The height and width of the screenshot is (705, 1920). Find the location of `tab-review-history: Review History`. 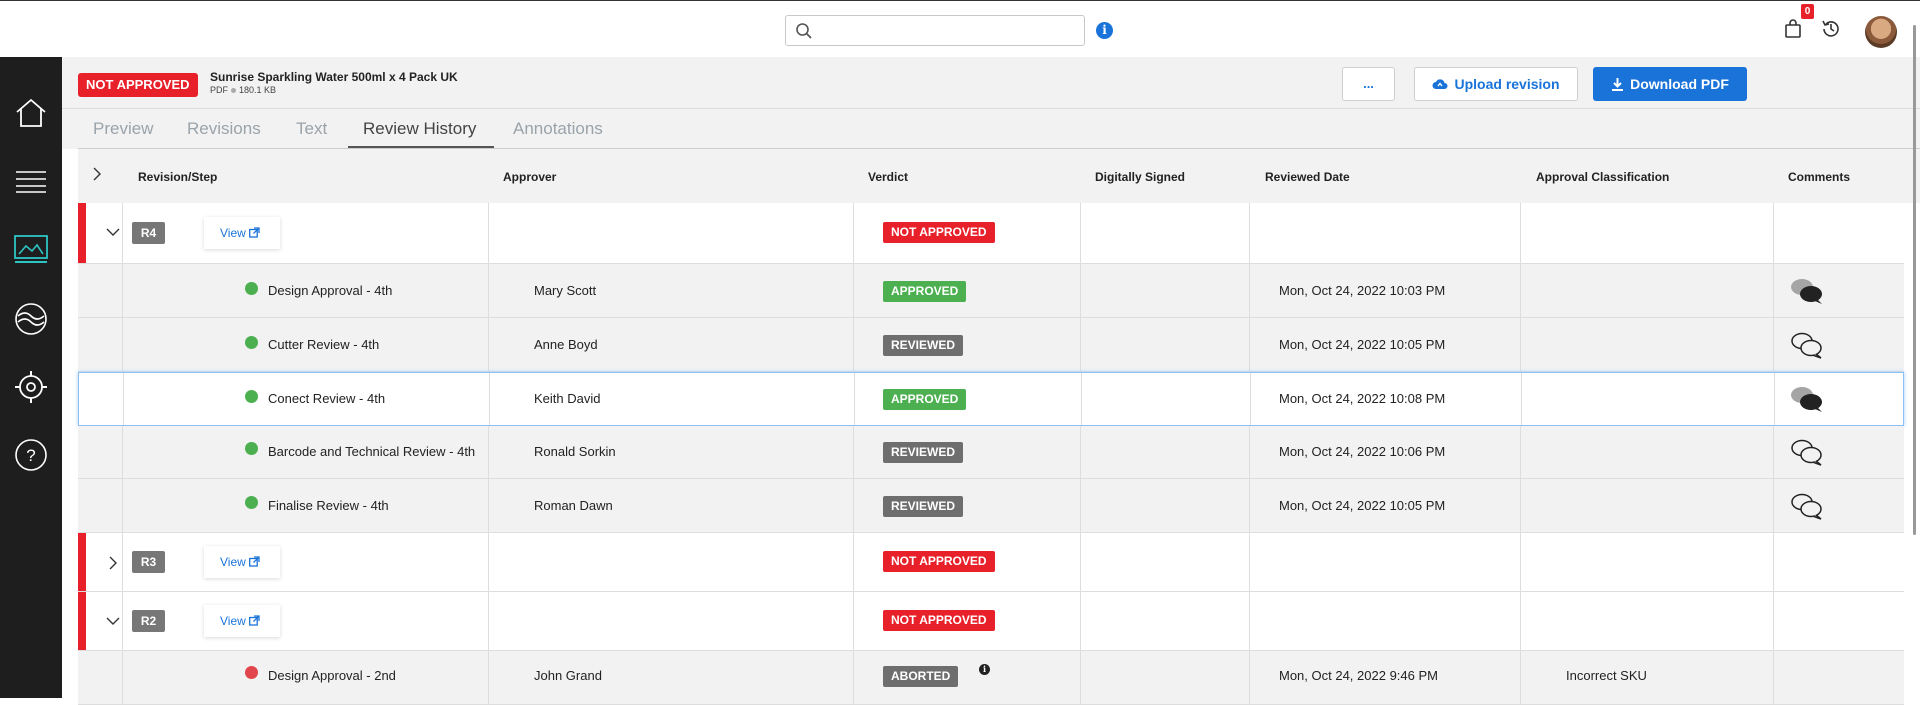

tab-review-history: Review History is located at coordinates (419, 129).